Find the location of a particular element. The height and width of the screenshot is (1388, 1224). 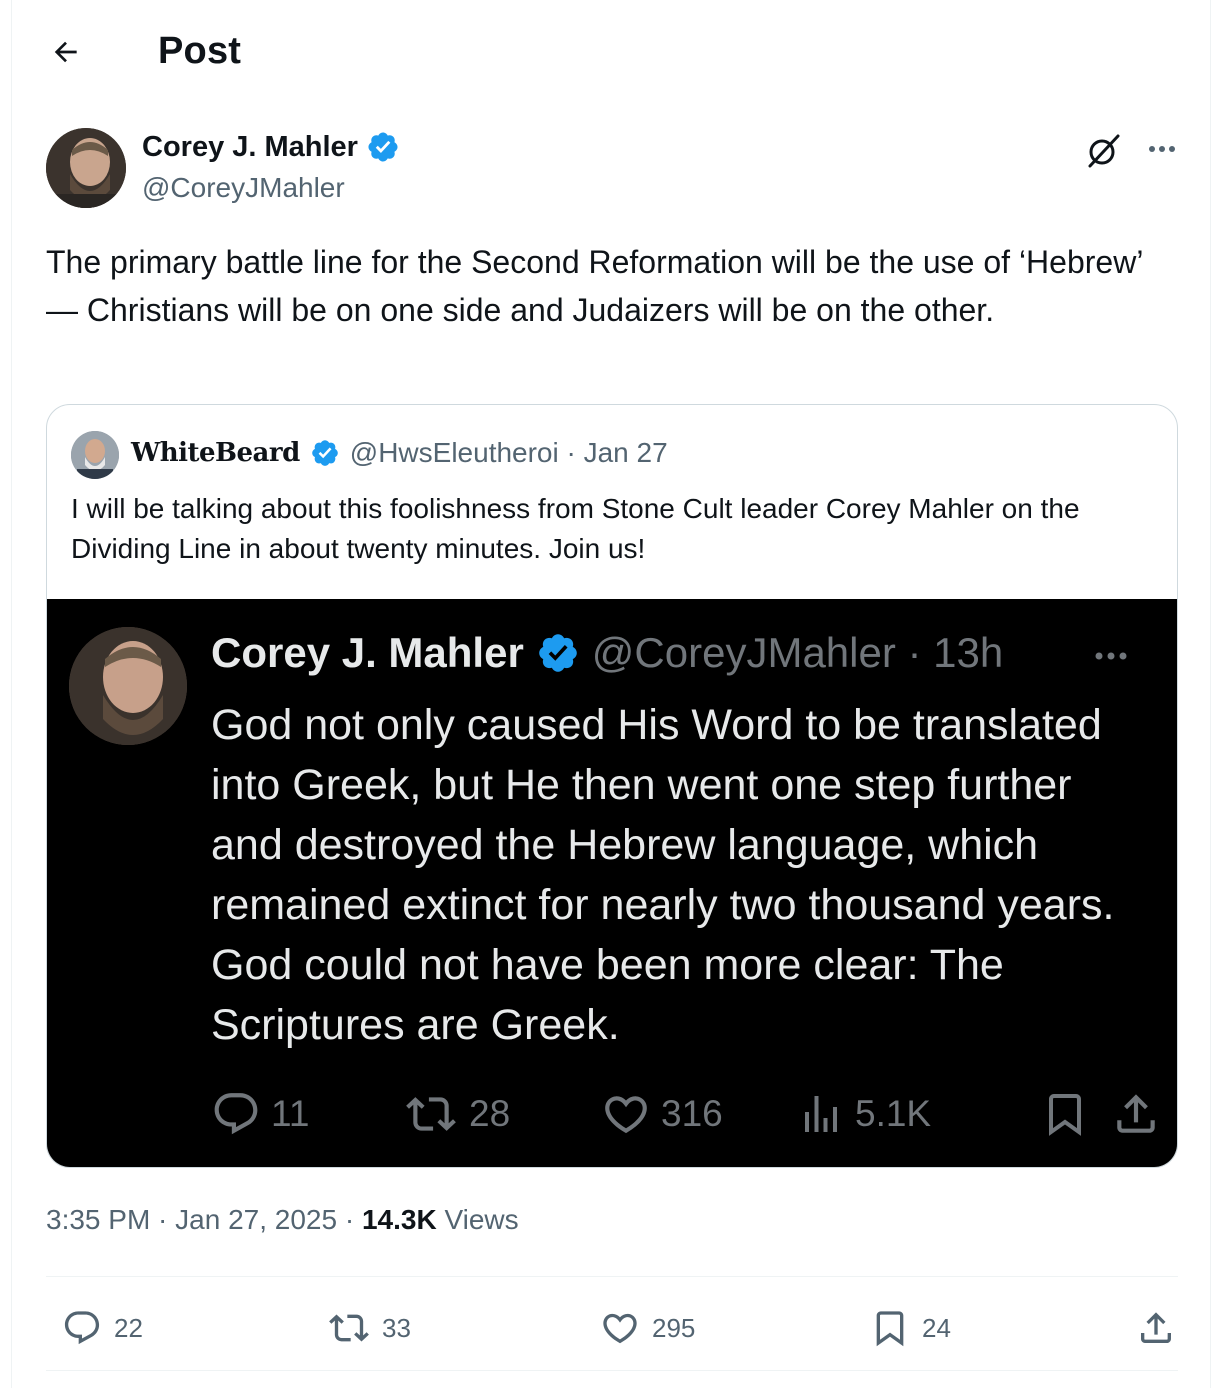

screenshot-repost: 28 is located at coordinates (456, 1114).